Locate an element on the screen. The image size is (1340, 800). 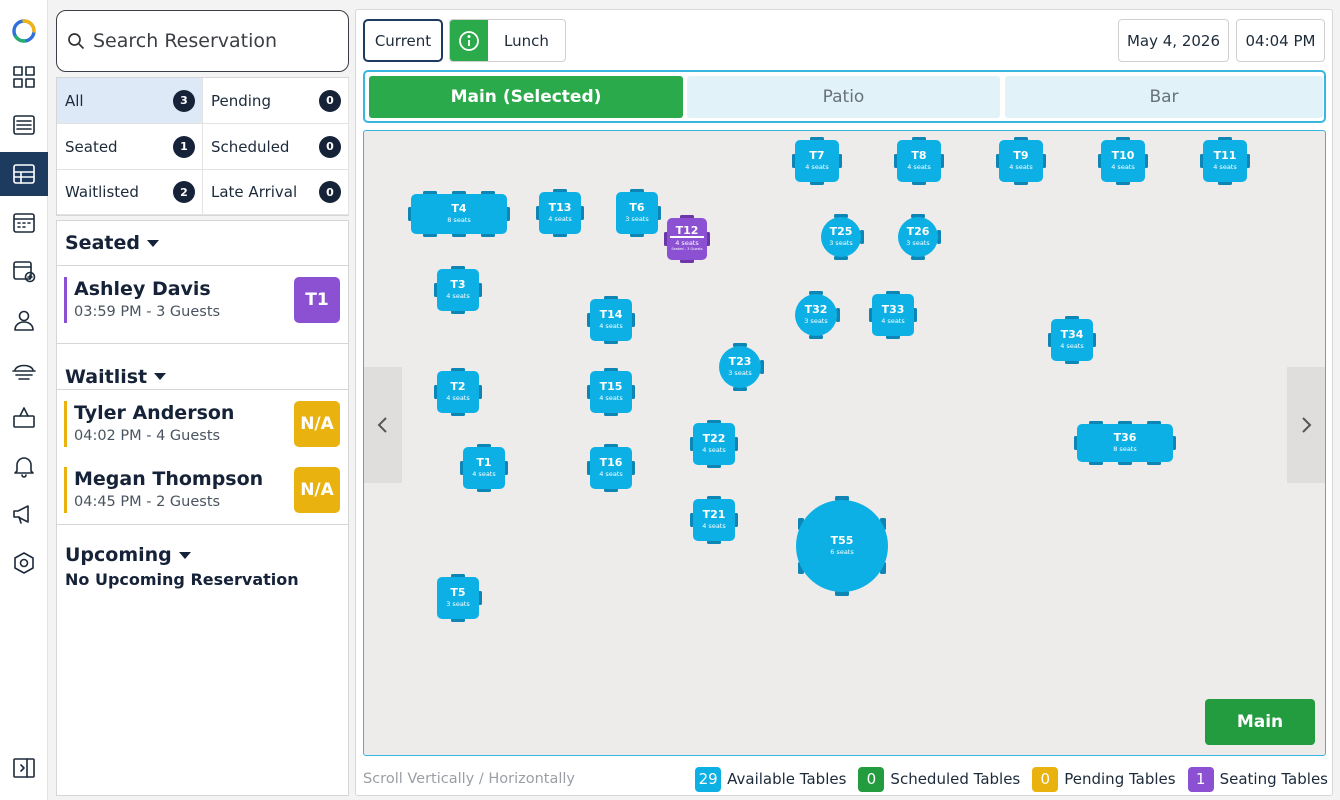
table-number: T3 is located at coordinates (458, 284).